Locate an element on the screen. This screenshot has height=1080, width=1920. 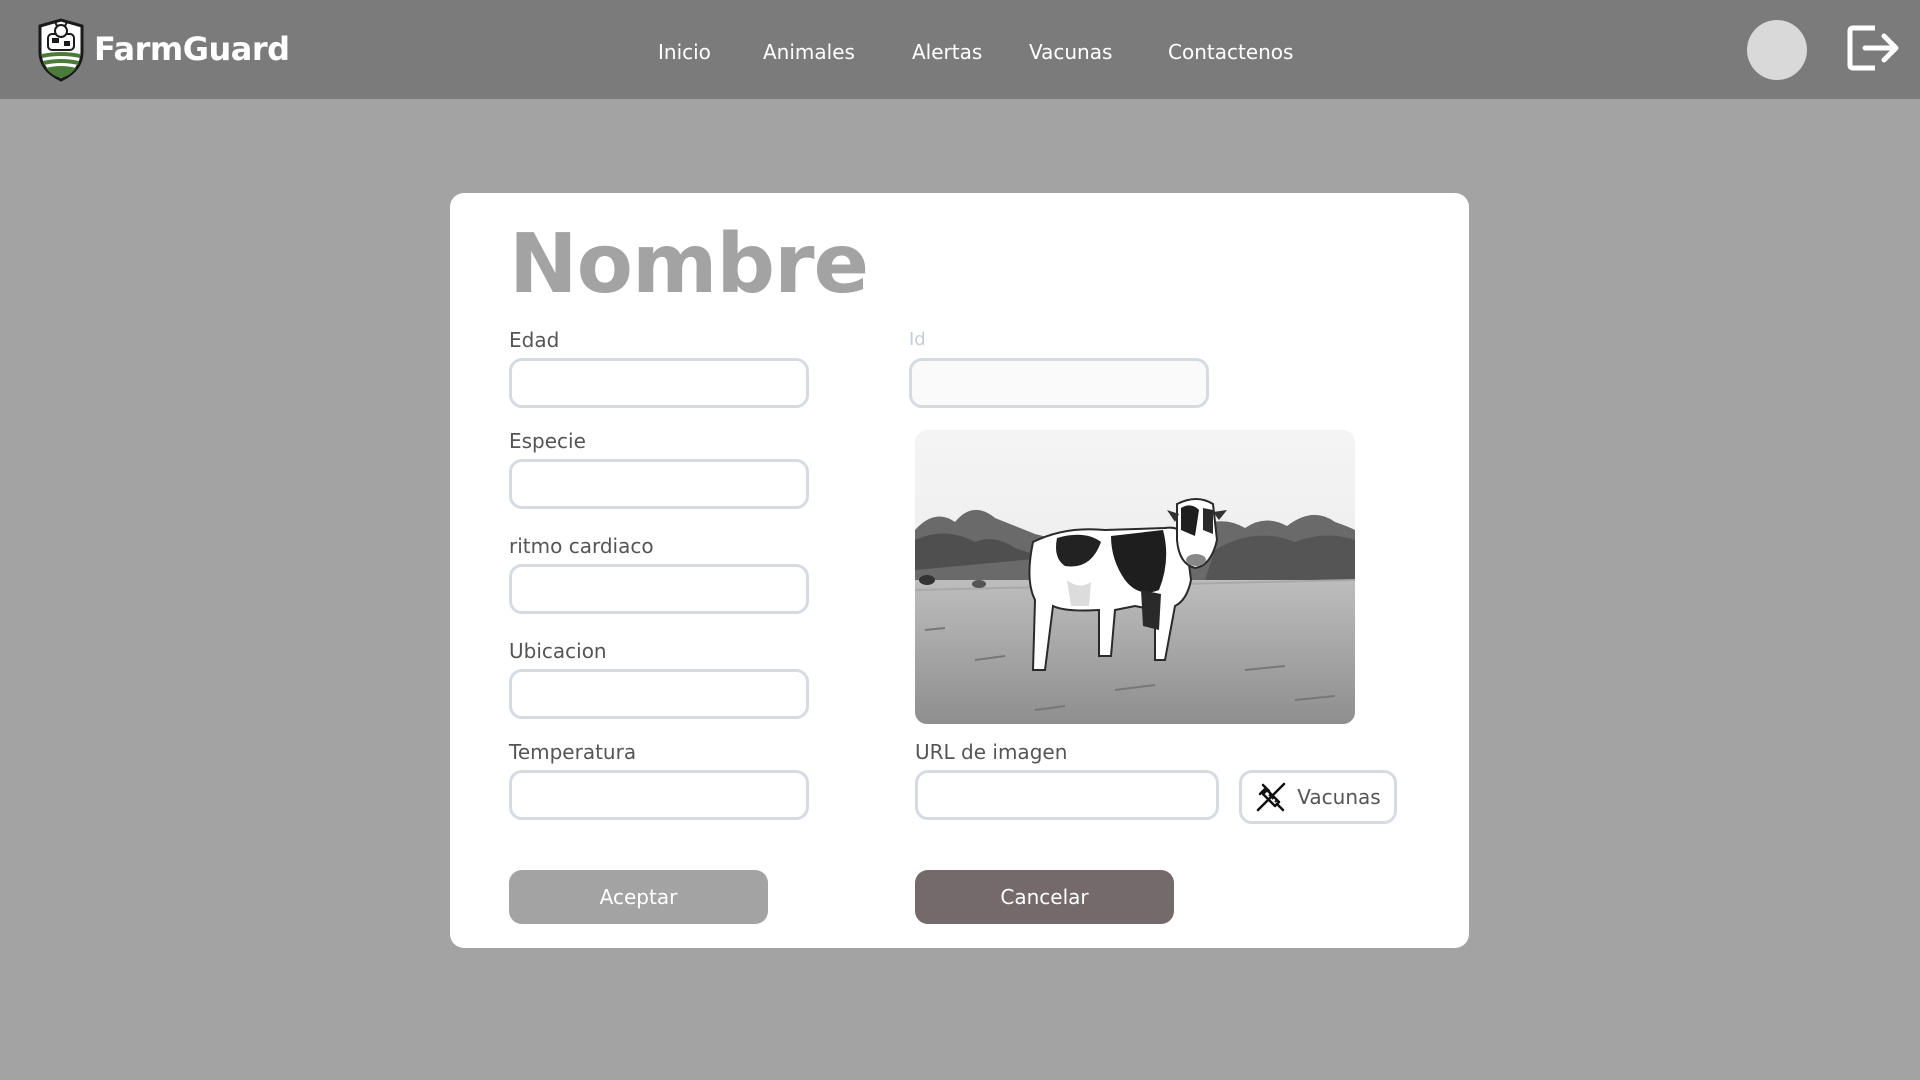
ubicacion-input is located at coordinates (659, 694).